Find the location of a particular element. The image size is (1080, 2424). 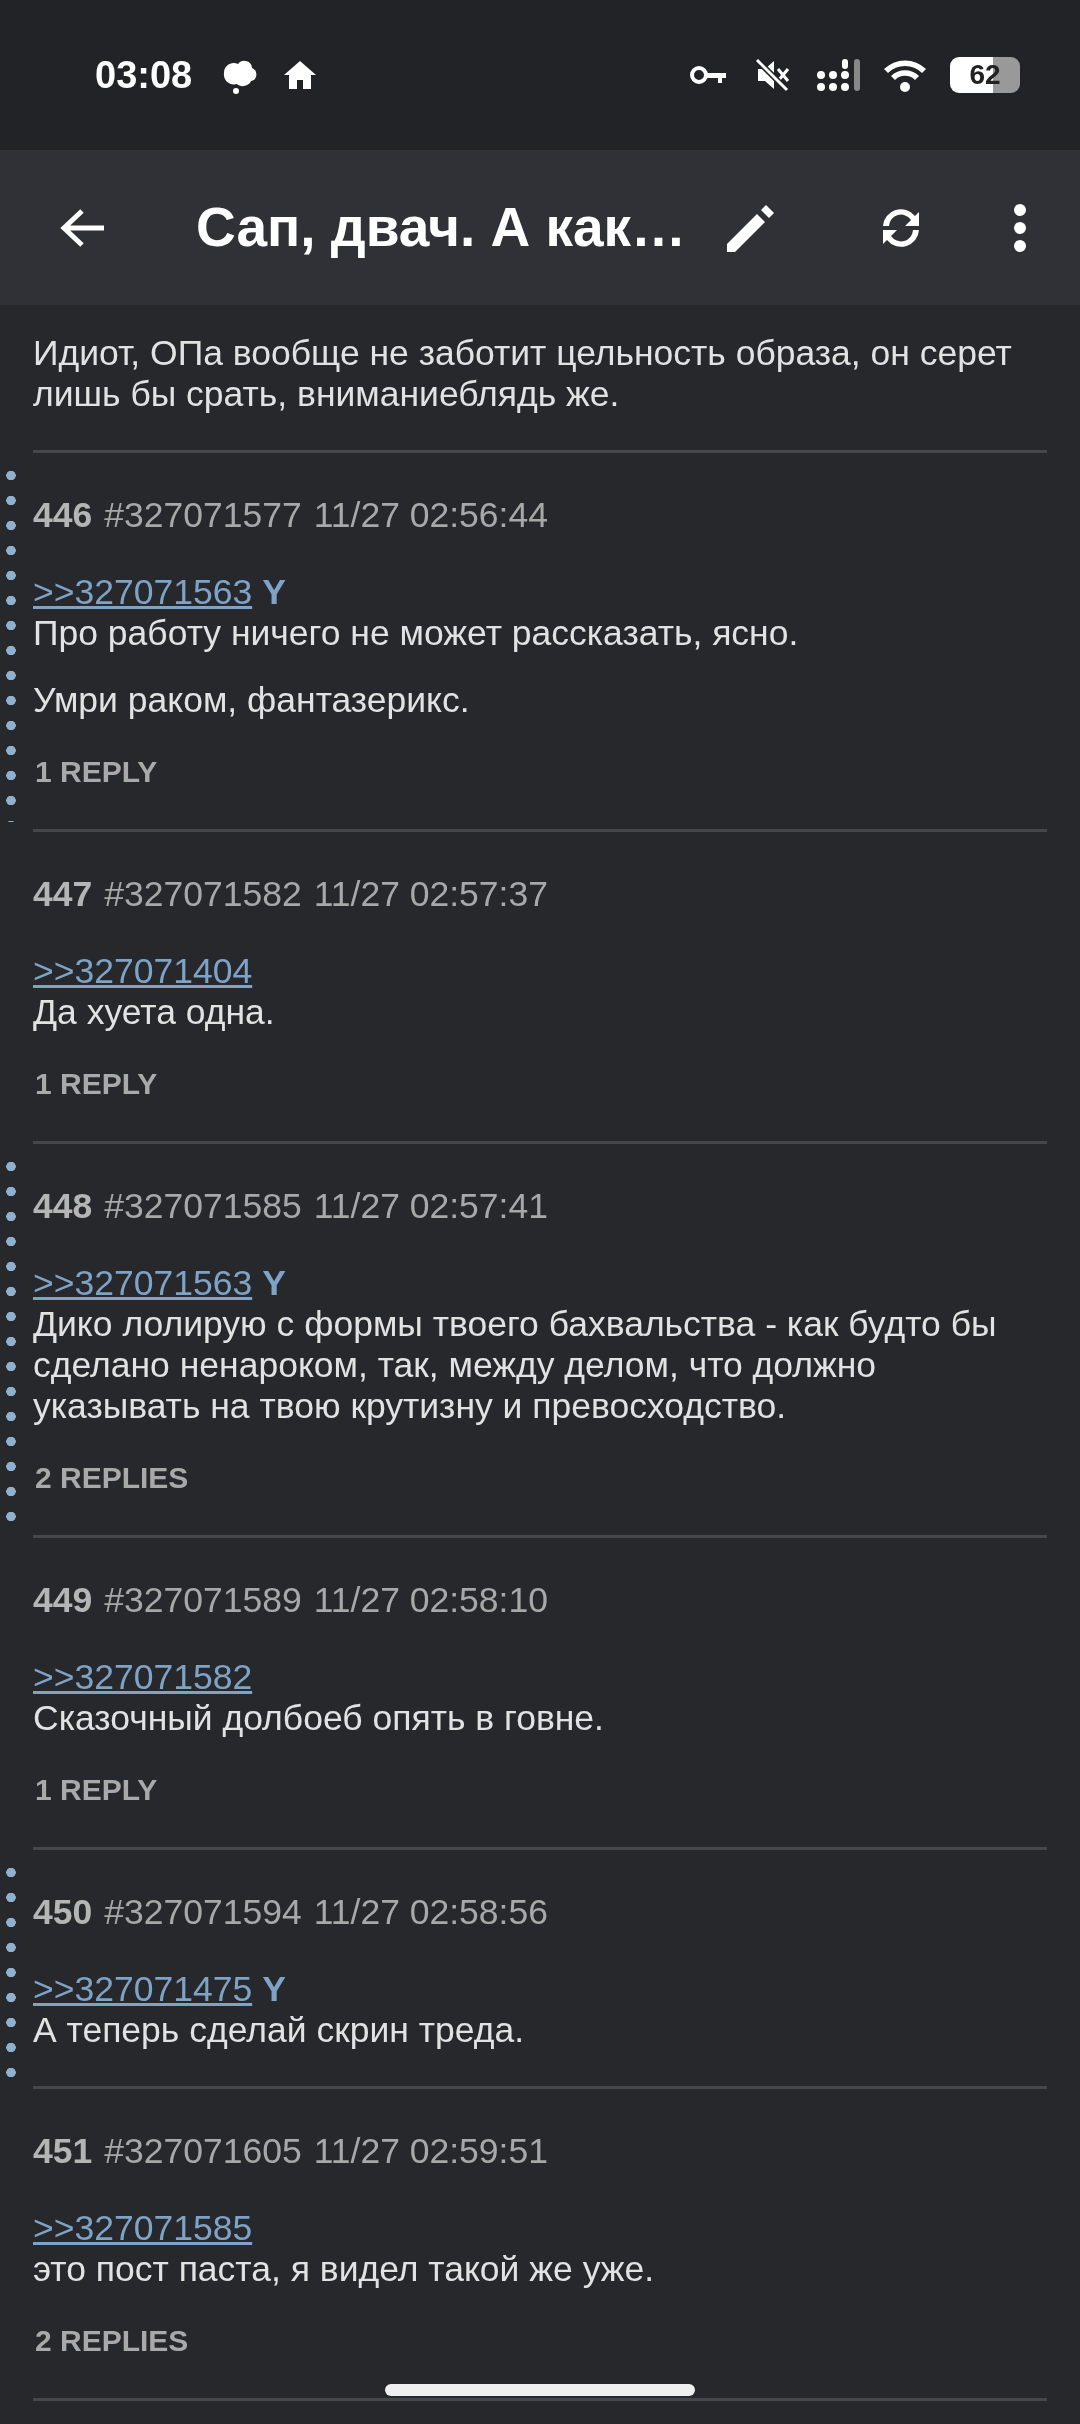

post-number: 451 is located at coordinates (63, 2151).